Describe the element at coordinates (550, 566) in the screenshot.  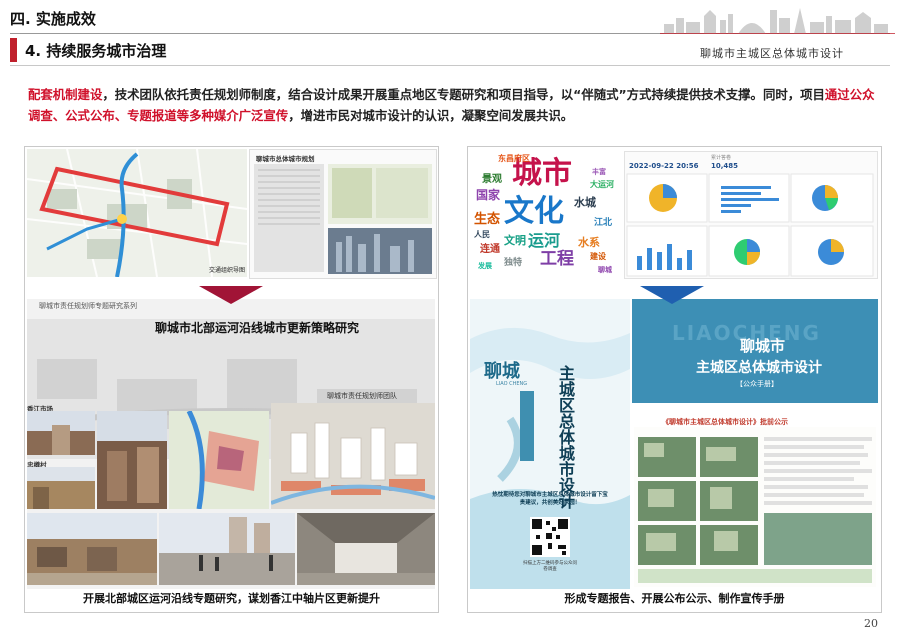
I see `brochure-qr-note: 扫描上方二维码参与公众问卷调查` at that location.